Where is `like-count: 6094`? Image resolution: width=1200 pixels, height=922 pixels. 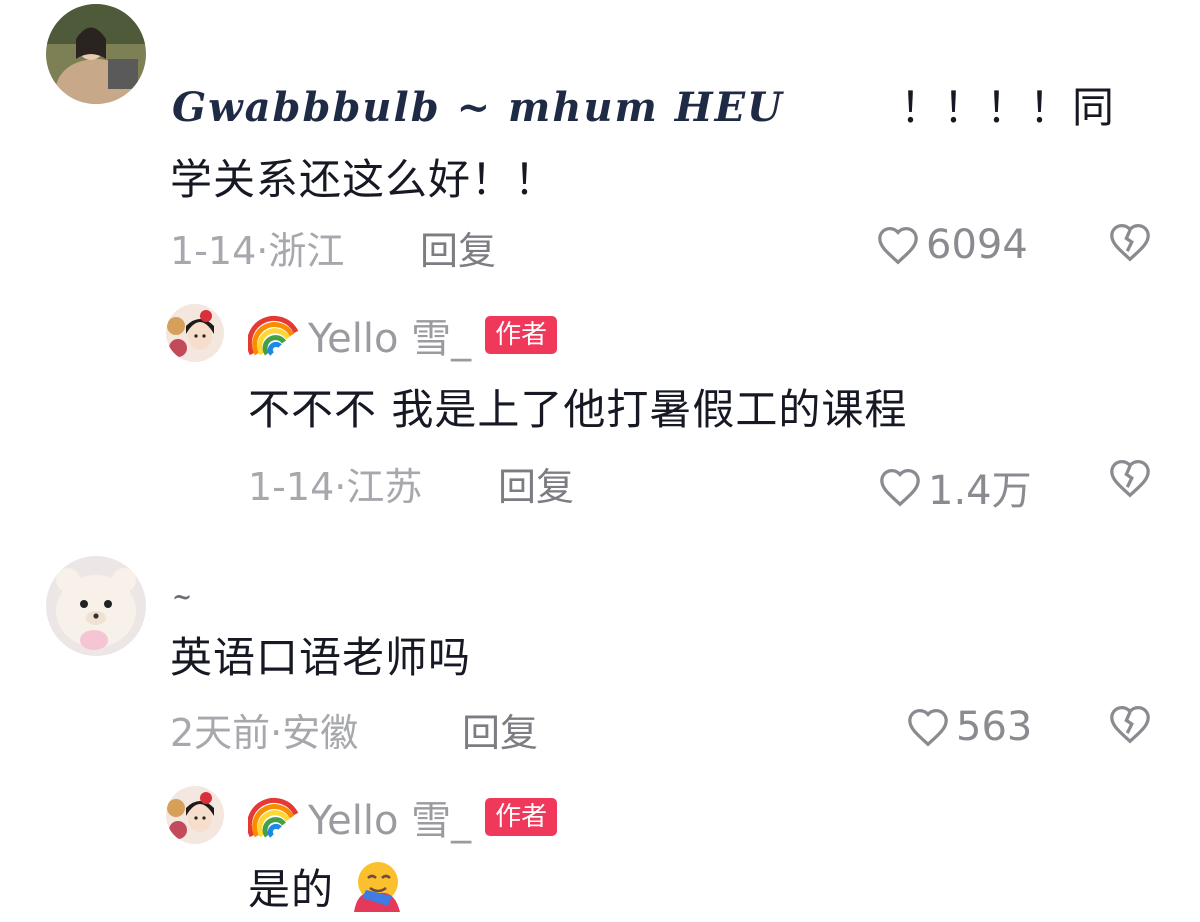 like-count: 6094 is located at coordinates (977, 245).